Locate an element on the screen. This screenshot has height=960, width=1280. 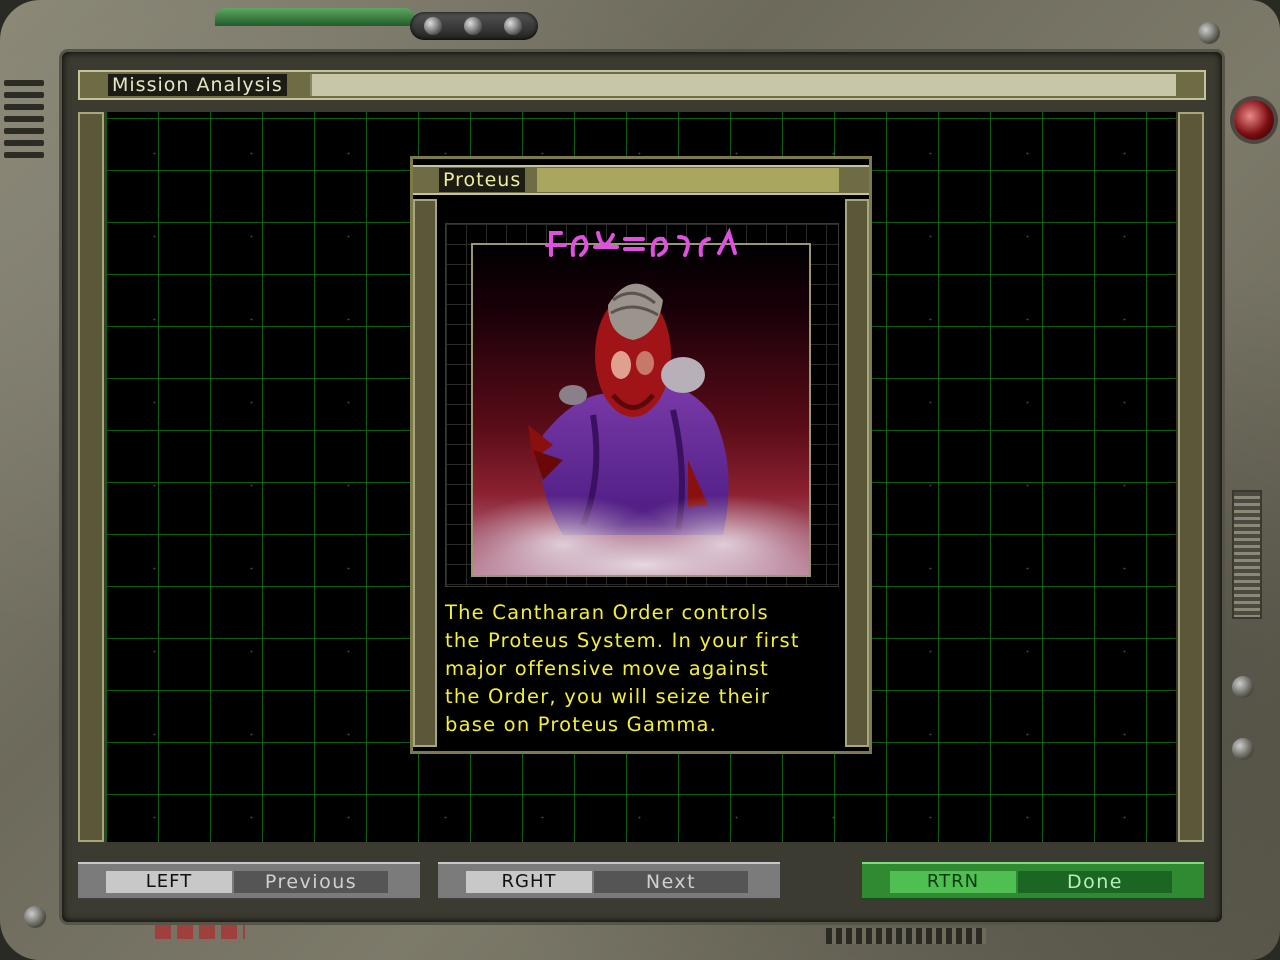
cantharan-portrait is located at coordinates (641, 410).